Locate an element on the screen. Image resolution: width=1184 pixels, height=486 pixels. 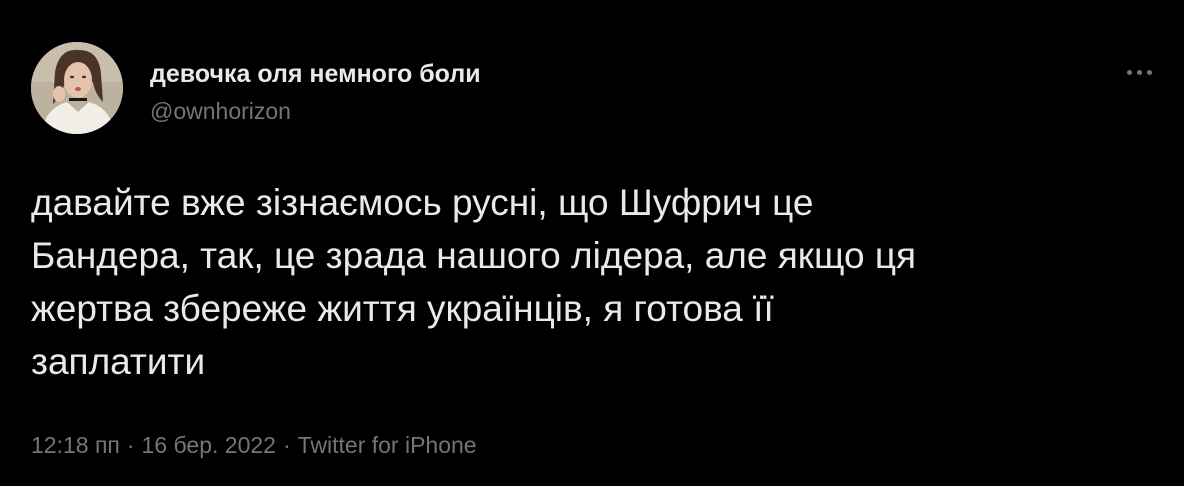
avatar is located at coordinates (77, 88).